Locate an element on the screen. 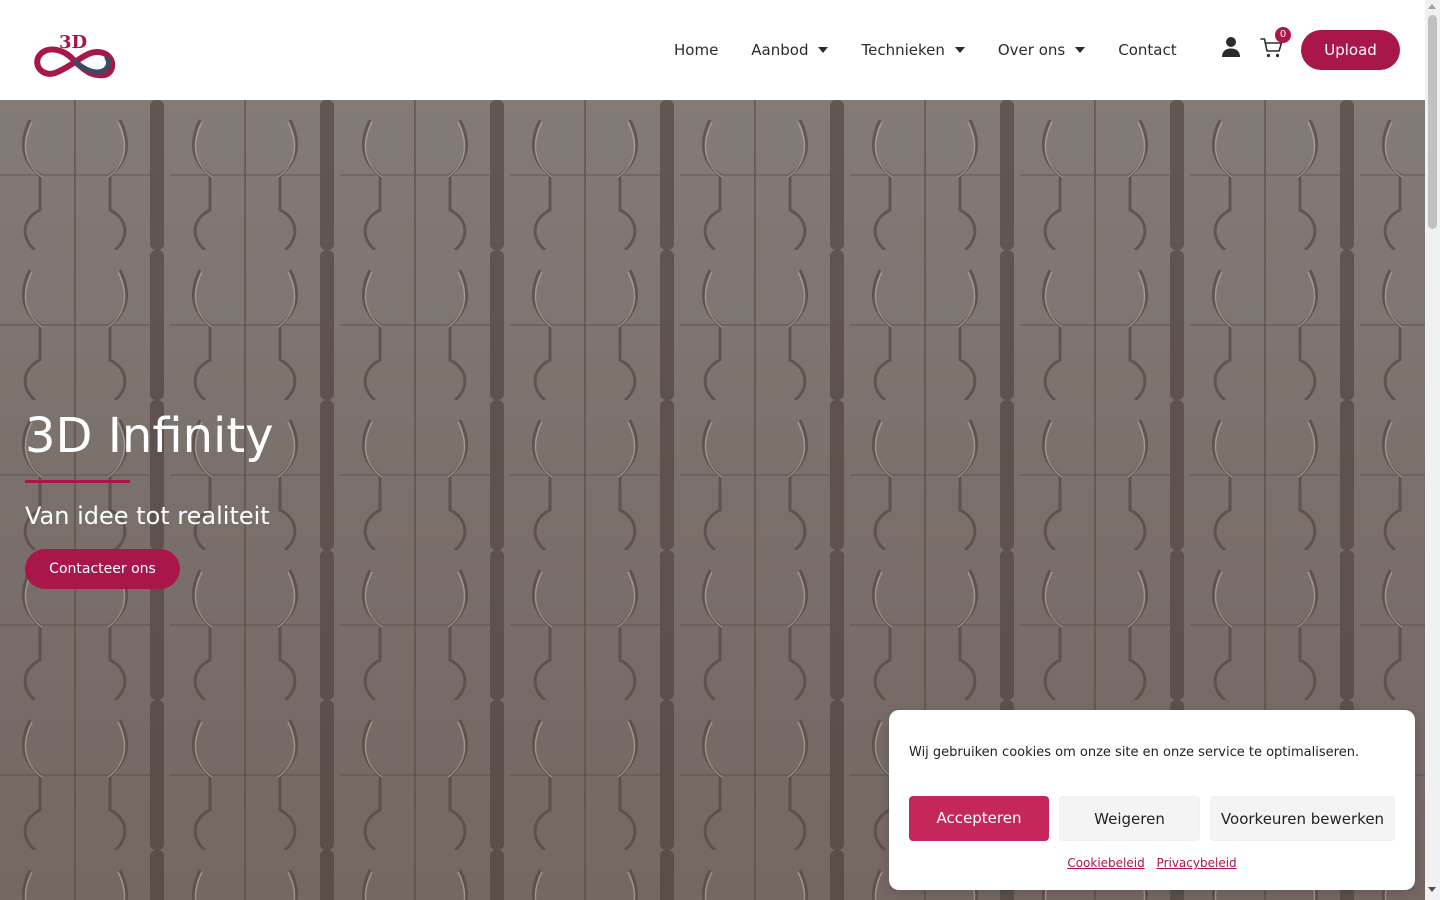 This screenshot has width=1440, height=900. edit-preferences-button: Voorkeuren bewerken is located at coordinates (1302, 818).